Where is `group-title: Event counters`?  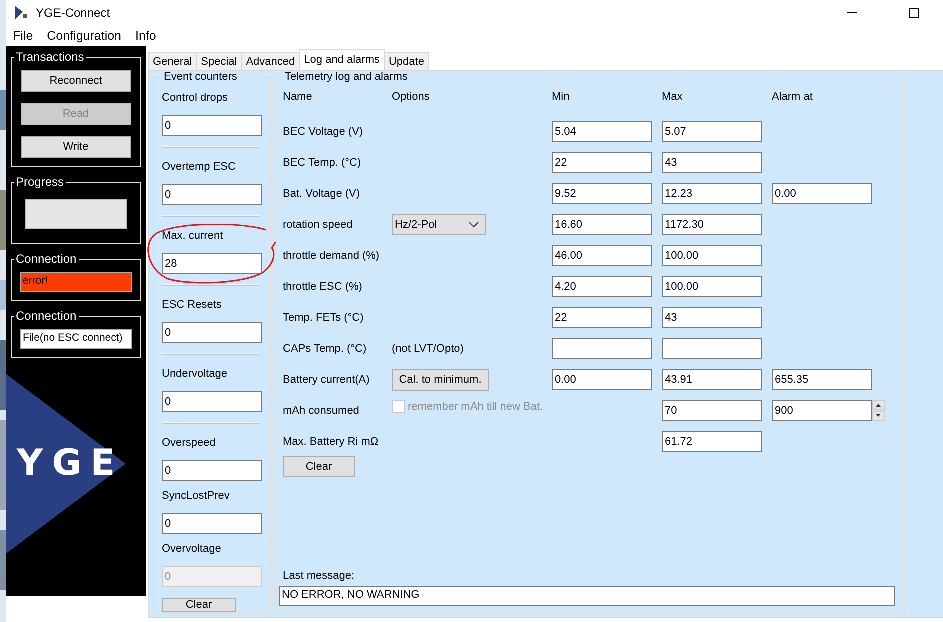
group-title: Event counters is located at coordinates (200, 77).